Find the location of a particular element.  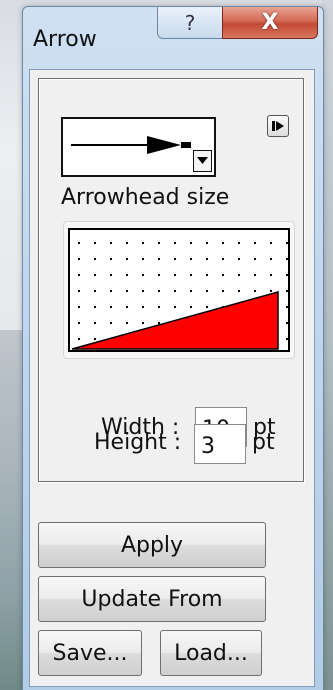

close-button: X is located at coordinates (270, 23).